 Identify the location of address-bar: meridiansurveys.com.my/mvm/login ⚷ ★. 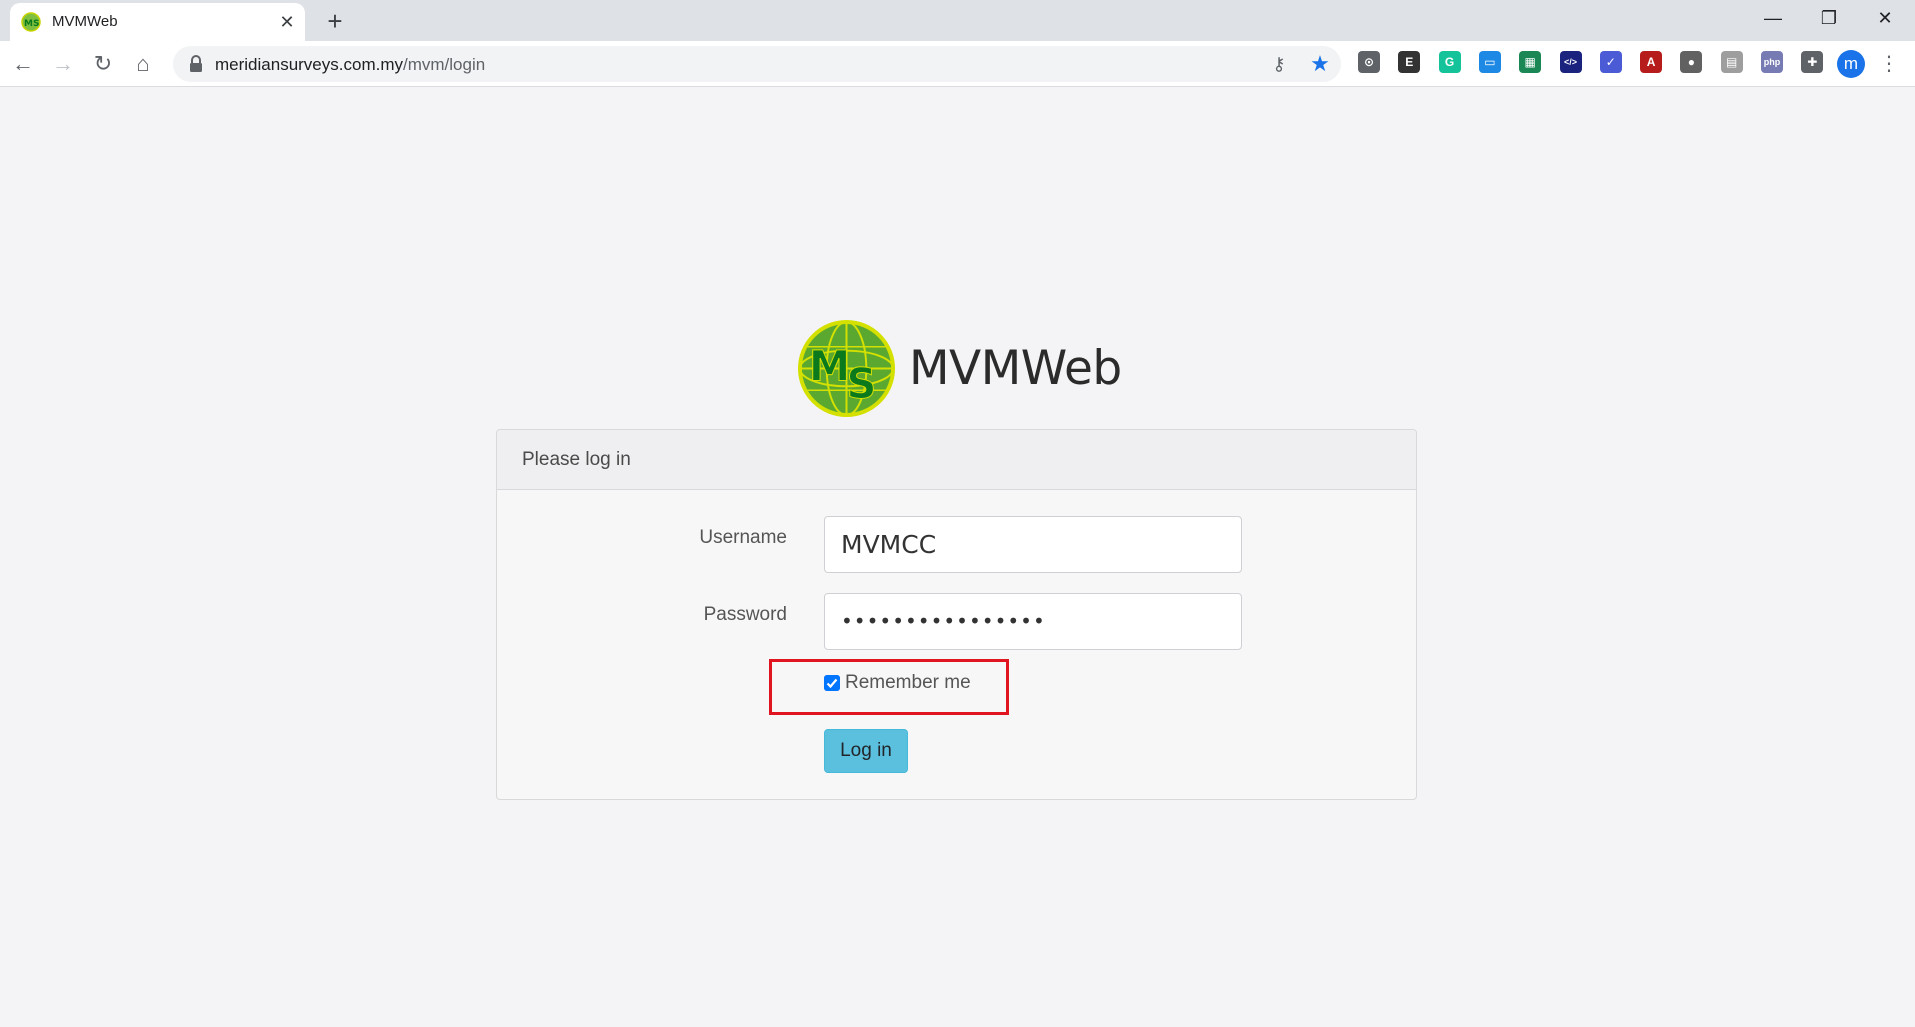
(757, 64).